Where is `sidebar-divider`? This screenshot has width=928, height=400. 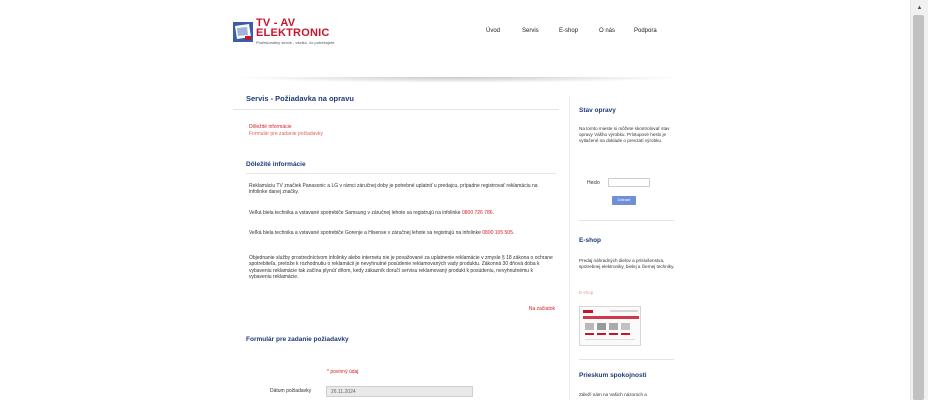
sidebar-divider is located at coordinates (569, 248).